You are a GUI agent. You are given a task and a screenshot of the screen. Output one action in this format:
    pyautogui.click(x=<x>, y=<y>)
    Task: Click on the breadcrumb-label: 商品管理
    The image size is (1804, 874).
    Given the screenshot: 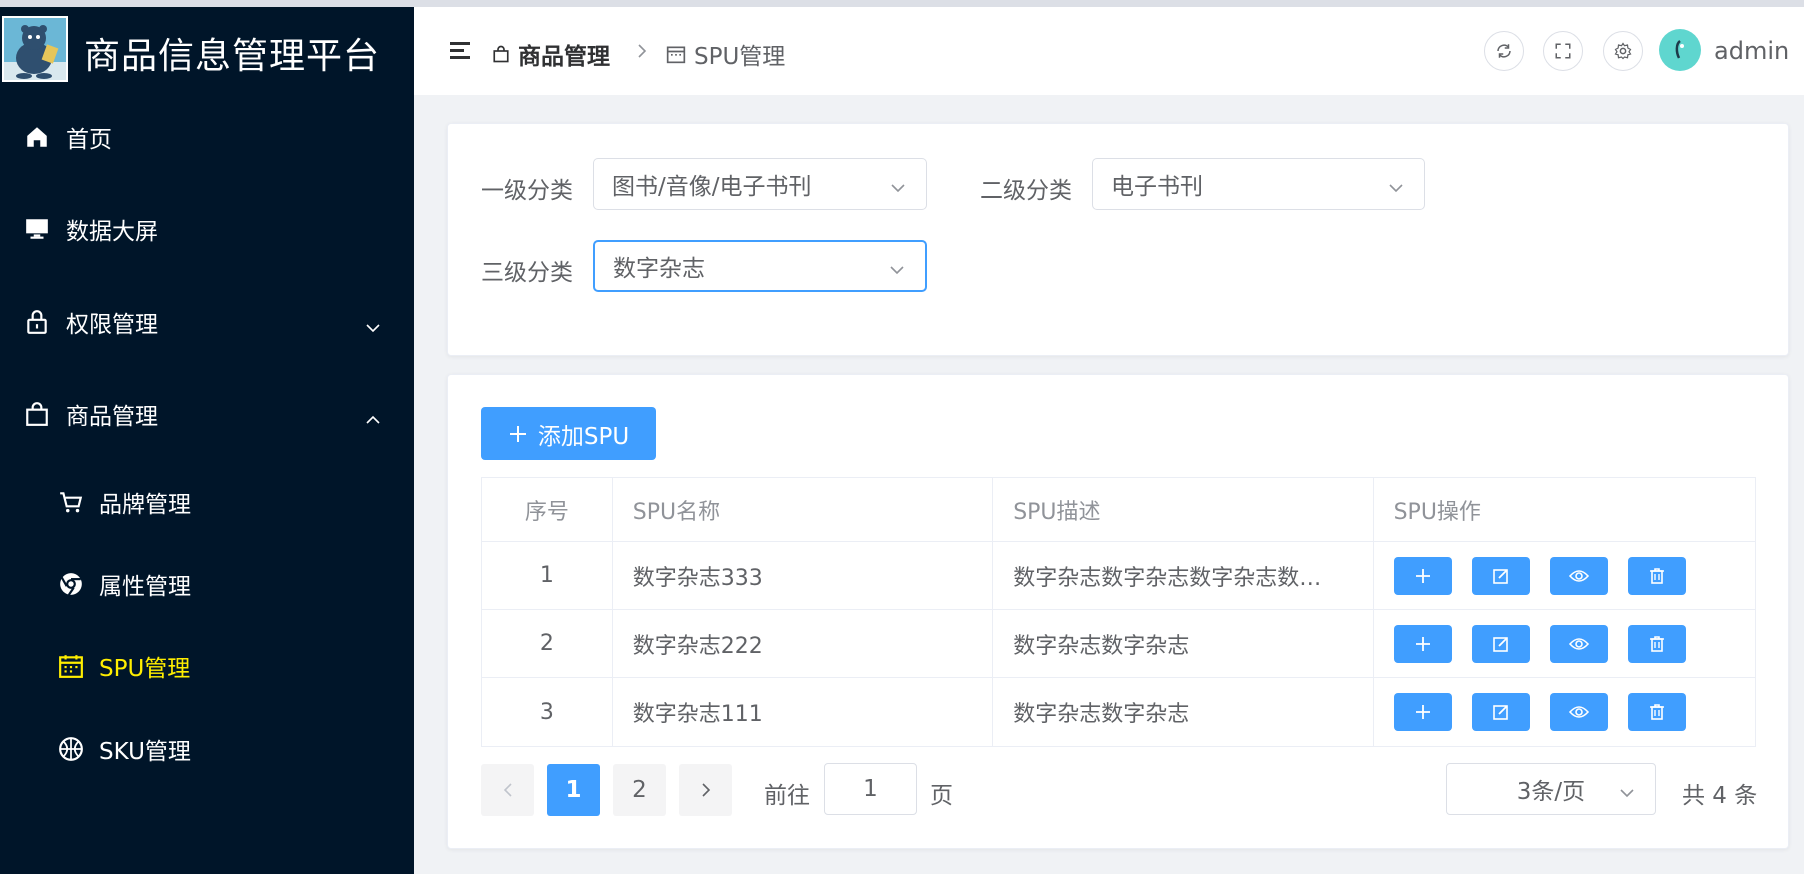 What is the action you would take?
    pyautogui.click(x=564, y=57)
    